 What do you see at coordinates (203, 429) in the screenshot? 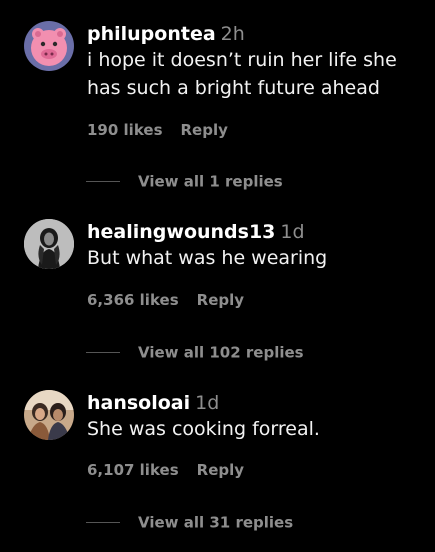
I see `comment-text: She was cooking forreal.` at bounding box center [203, 429].